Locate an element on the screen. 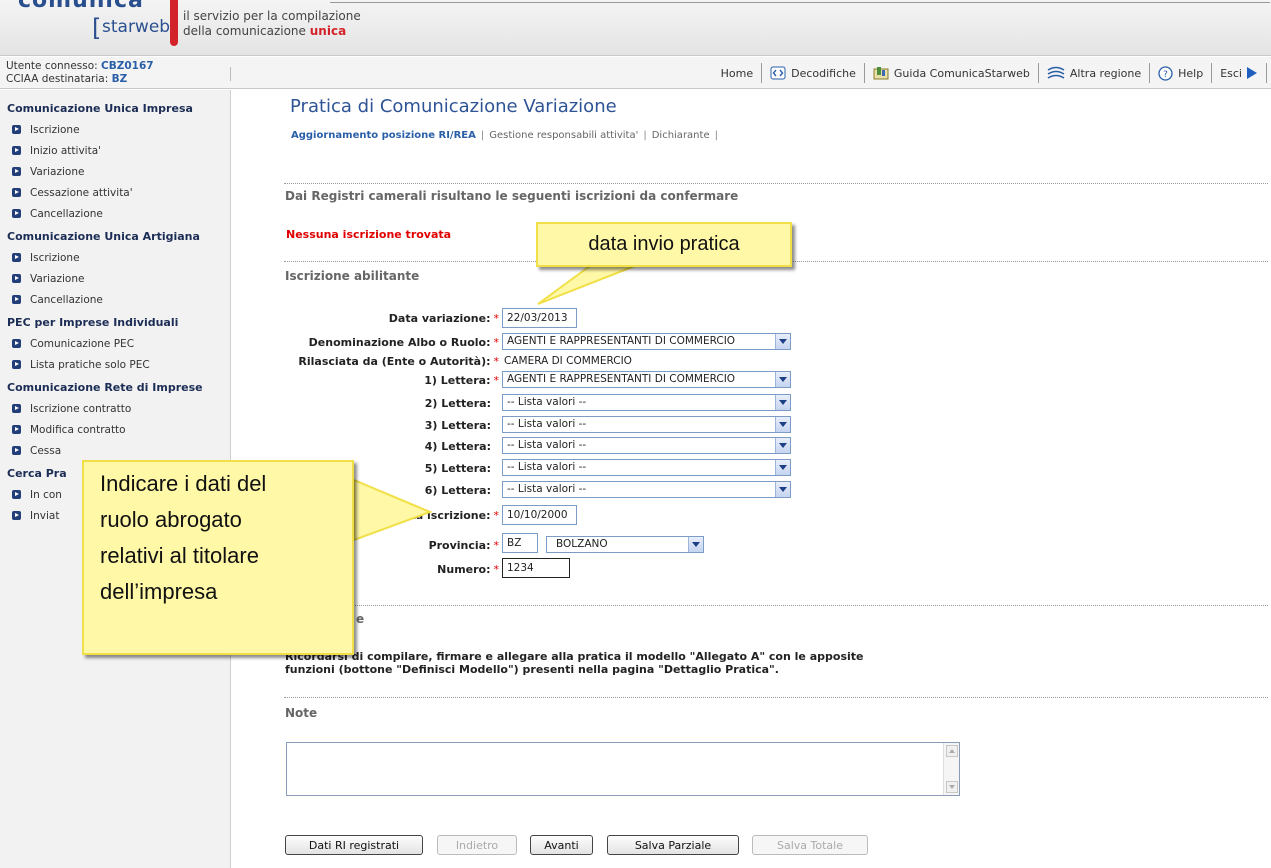  callout-line: Indicare i dati del is located at coordinates (183, 483).